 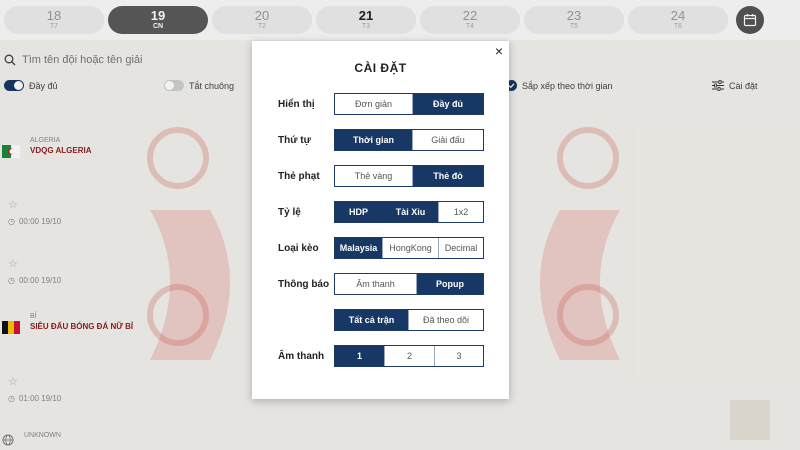 I want to click on order-time-button: Thời gian, so click(x=374, y=140).